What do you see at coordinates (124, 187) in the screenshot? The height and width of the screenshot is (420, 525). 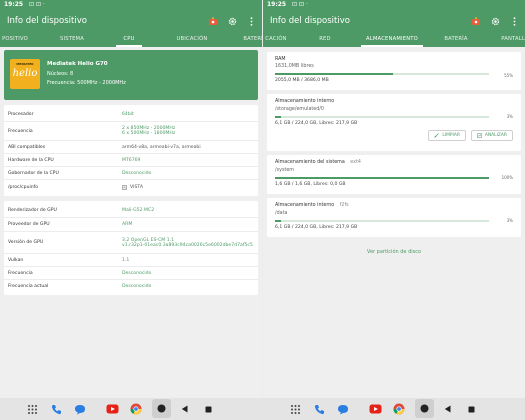 I see `document-icon` at bounding box center [124, 187].